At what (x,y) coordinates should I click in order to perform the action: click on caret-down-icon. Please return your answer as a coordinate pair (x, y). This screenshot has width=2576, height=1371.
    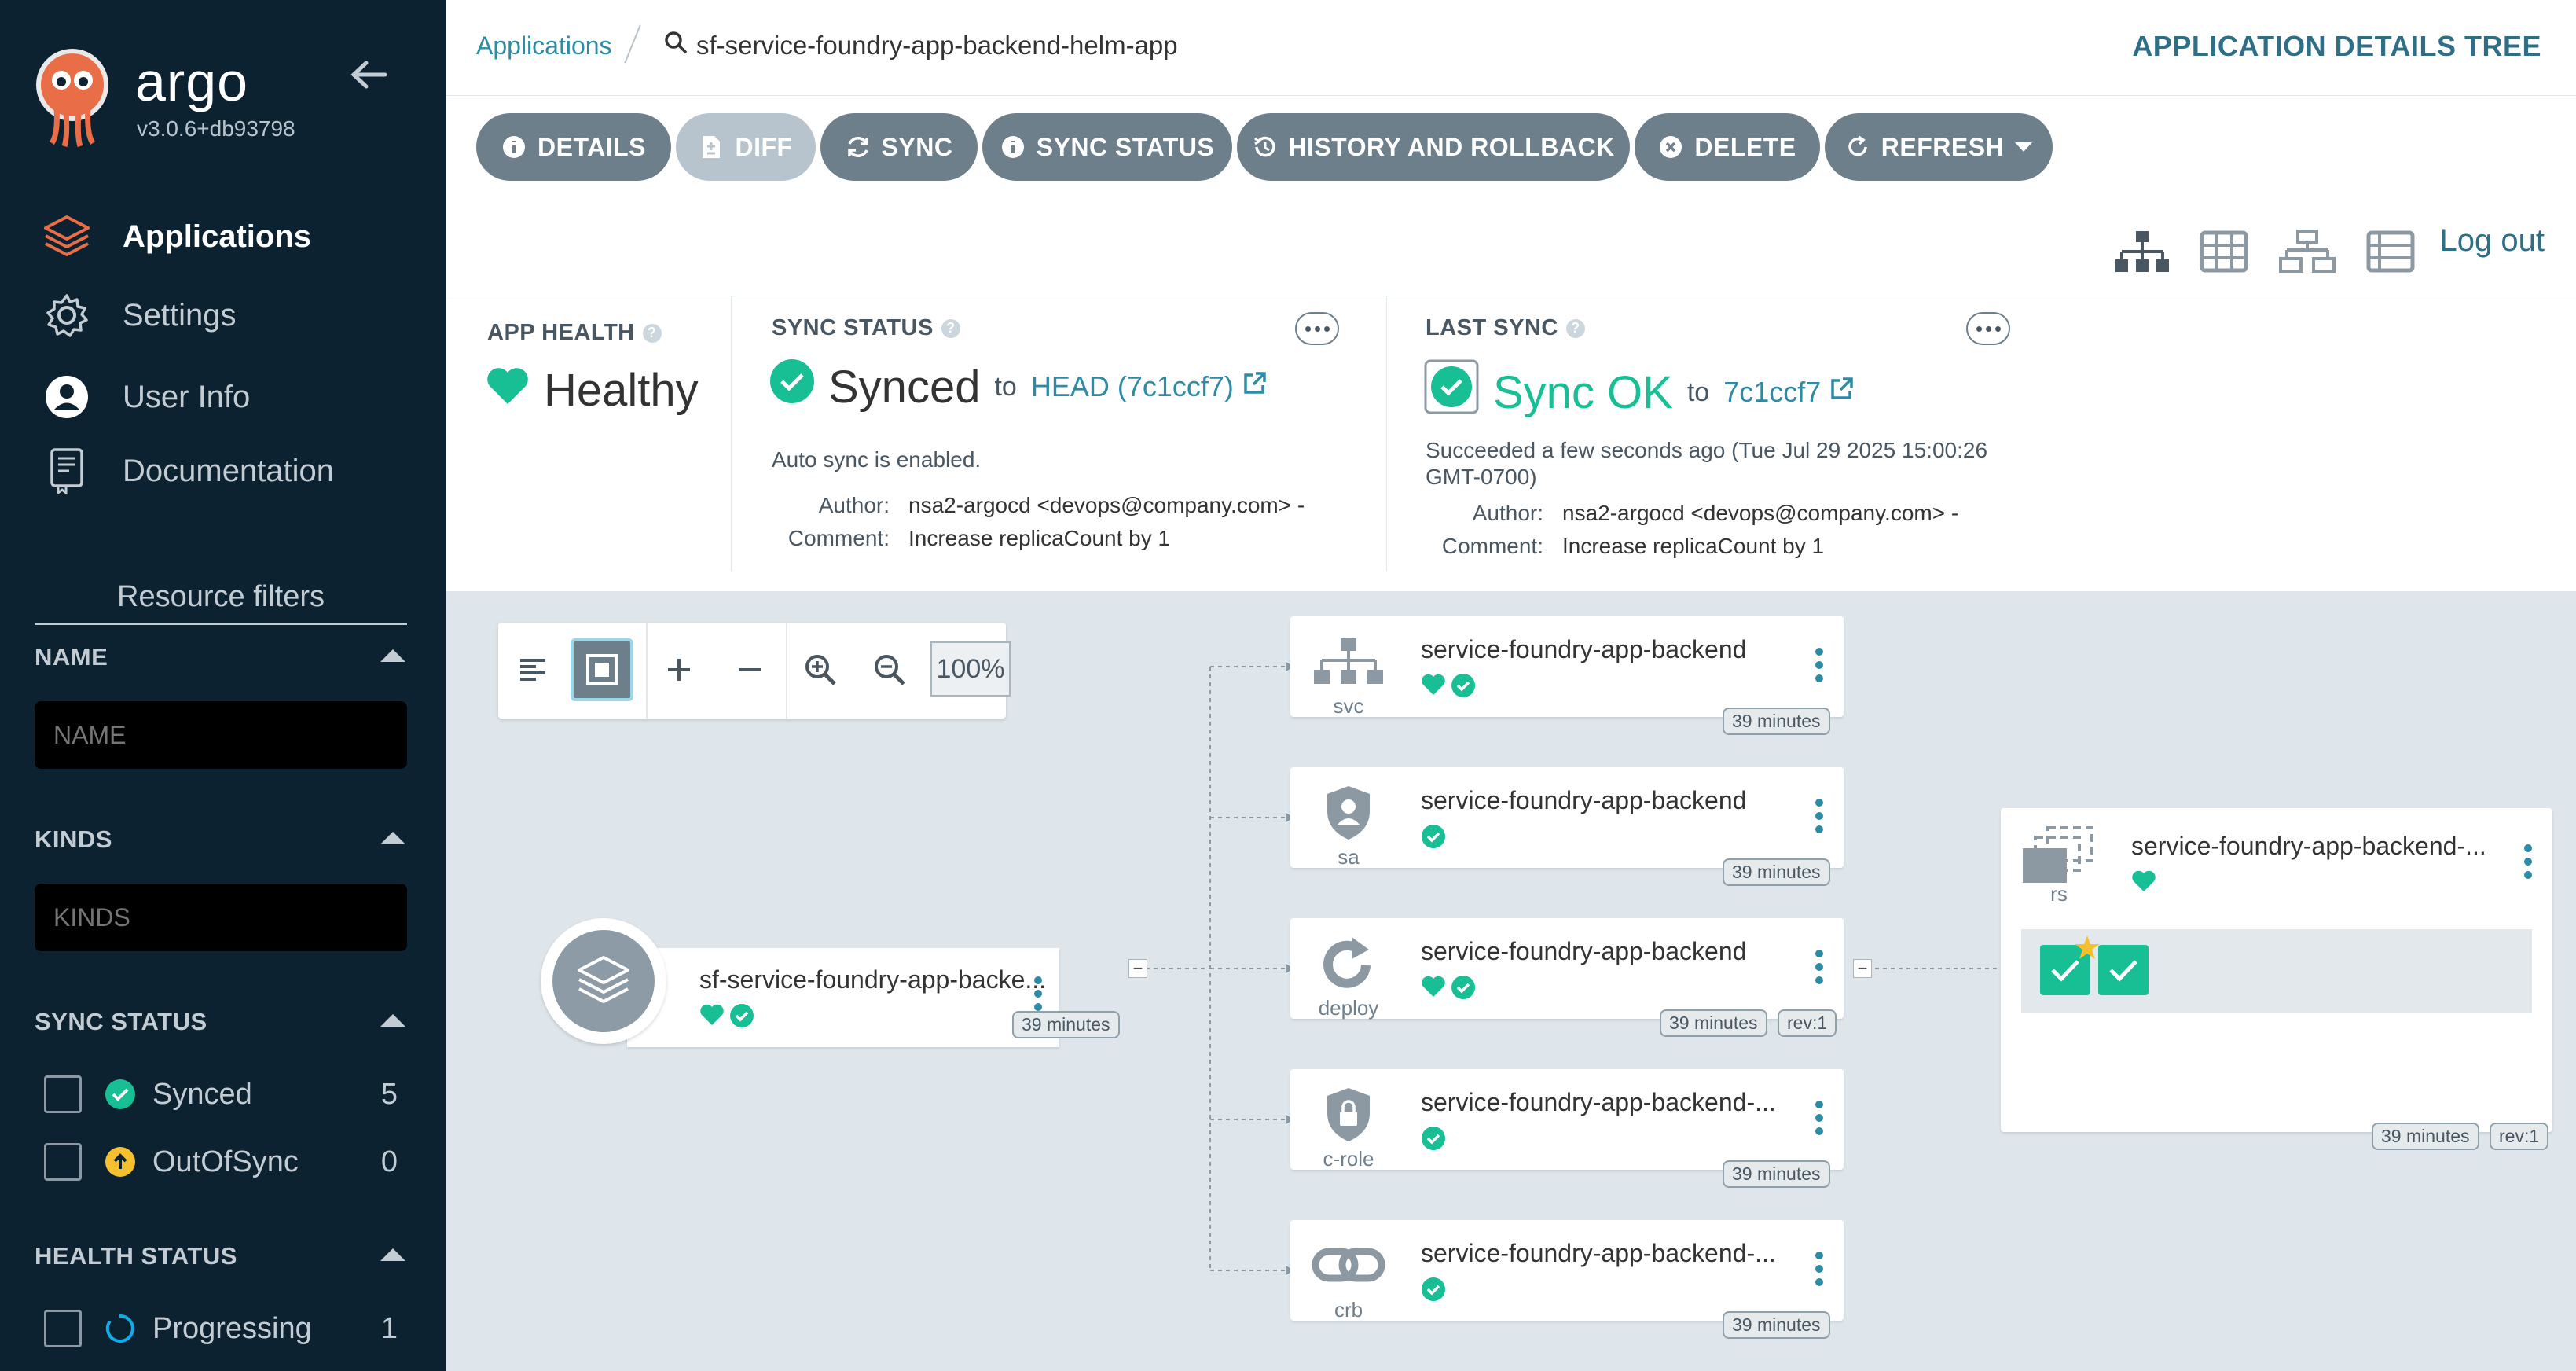
    Looking at the image, I should click on (2024, 147).